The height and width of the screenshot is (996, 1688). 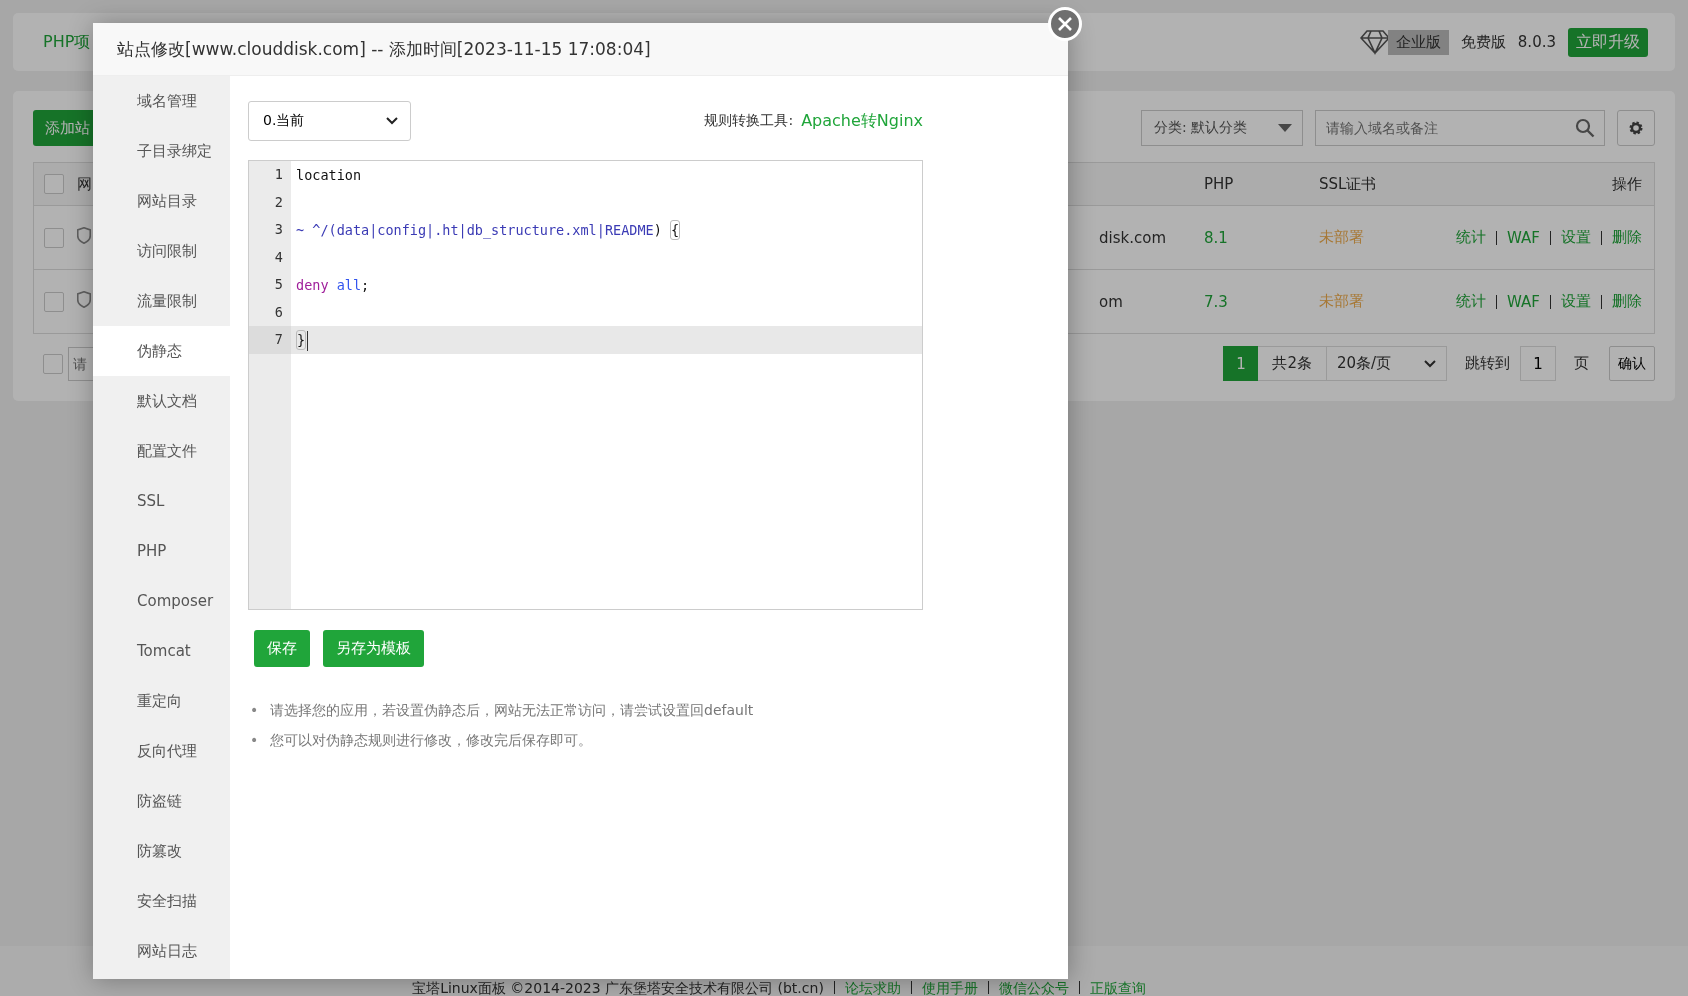 I want to click on column-header: SSL证书, so click(x=1348, y=183).